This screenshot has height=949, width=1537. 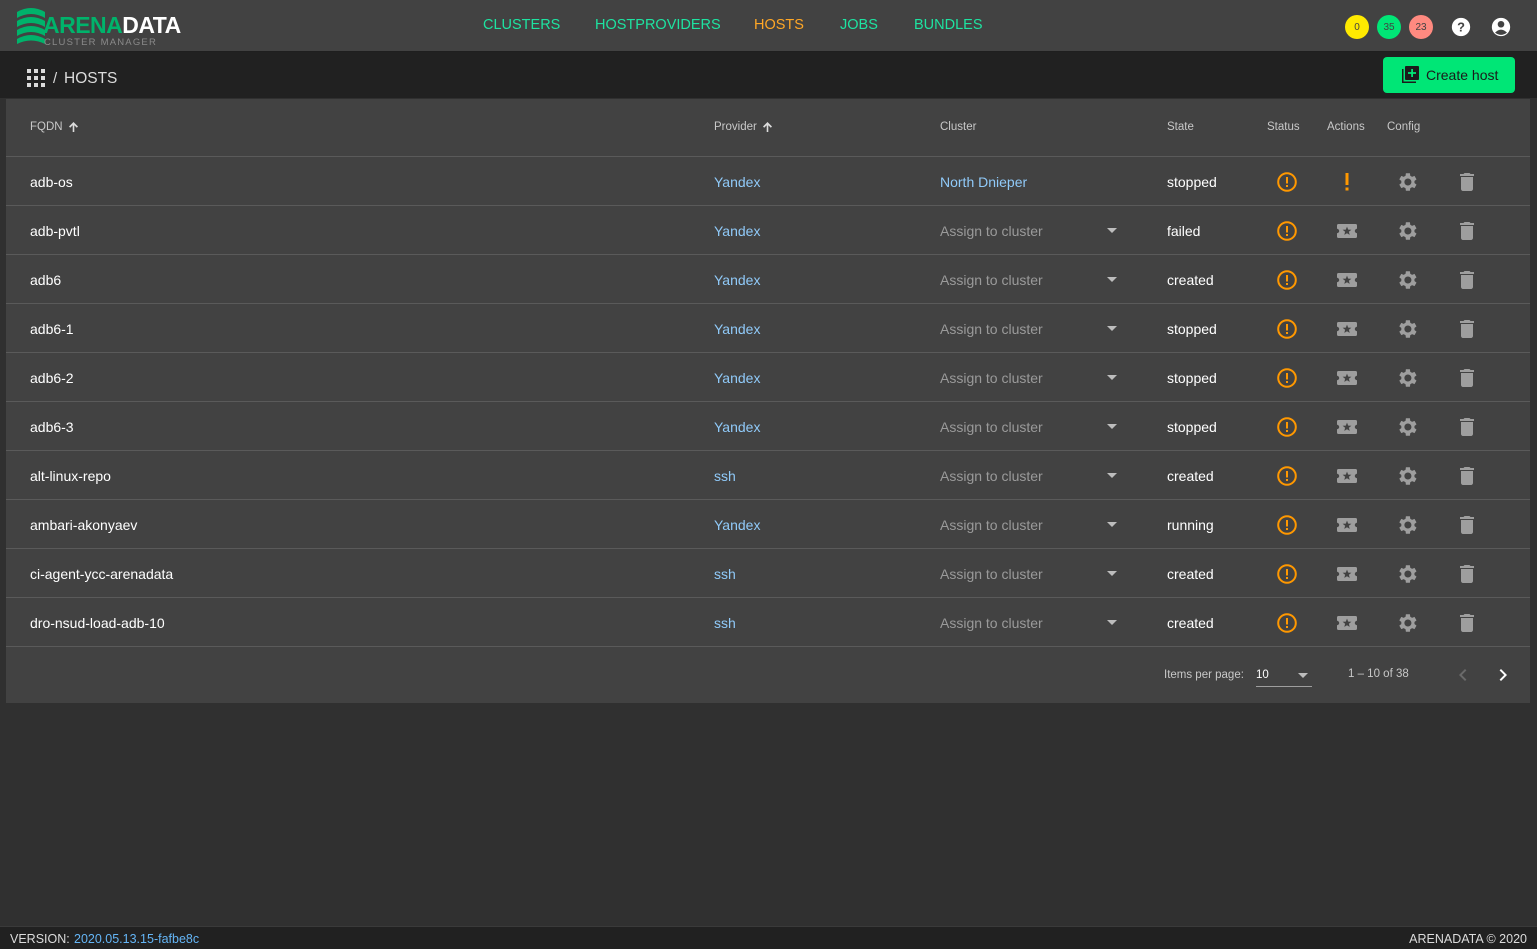 What do you see at coordinates (1503, 675) in the screenshot?
I see `next-page-icon` at bounding box center [1503, 675].